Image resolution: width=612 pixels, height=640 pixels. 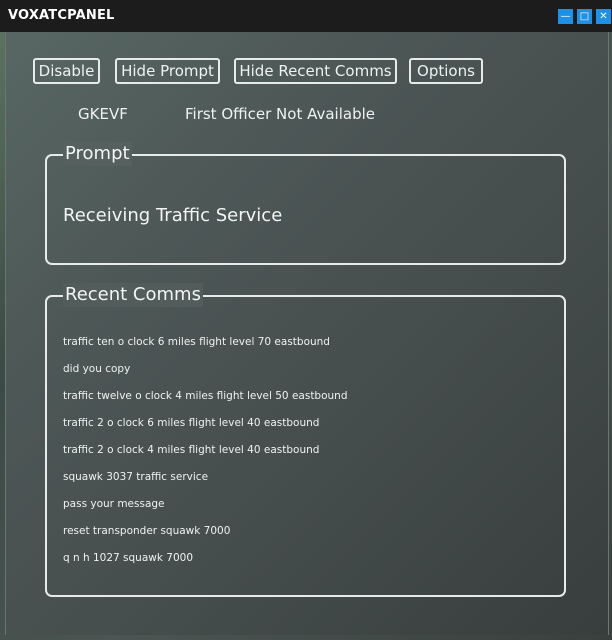 What do you see at coordinates (173, 215) in the screenshot?
I see `prompt-text: Receiving Traffic Service` at bounding box center [173, 215].